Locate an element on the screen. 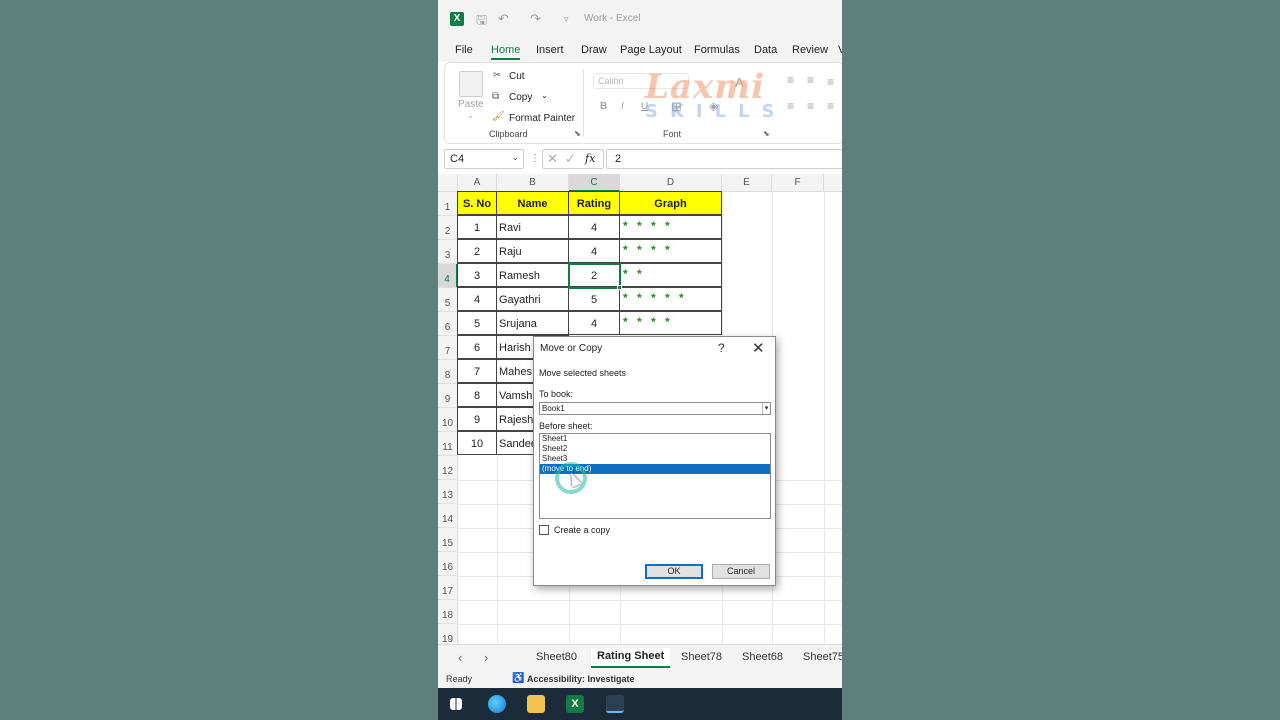  sheet-next-icon: › is located at coordinates (486, 657).